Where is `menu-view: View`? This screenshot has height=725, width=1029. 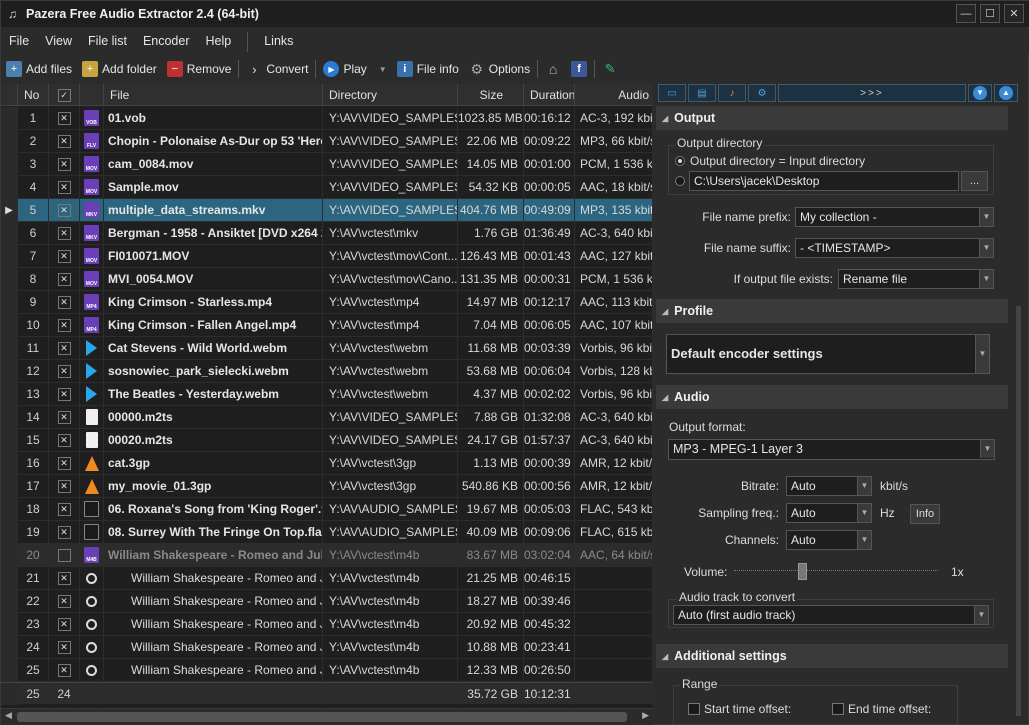
menu-view: View is located at coordinates (58, 41).